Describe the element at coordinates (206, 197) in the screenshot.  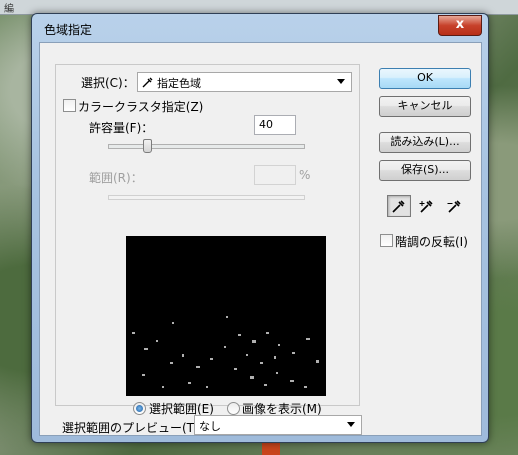
I see `range-slider-track` at that location.